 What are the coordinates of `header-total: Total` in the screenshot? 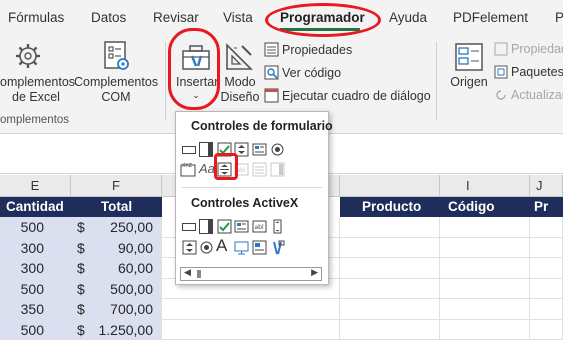 It's located at (116, 207).